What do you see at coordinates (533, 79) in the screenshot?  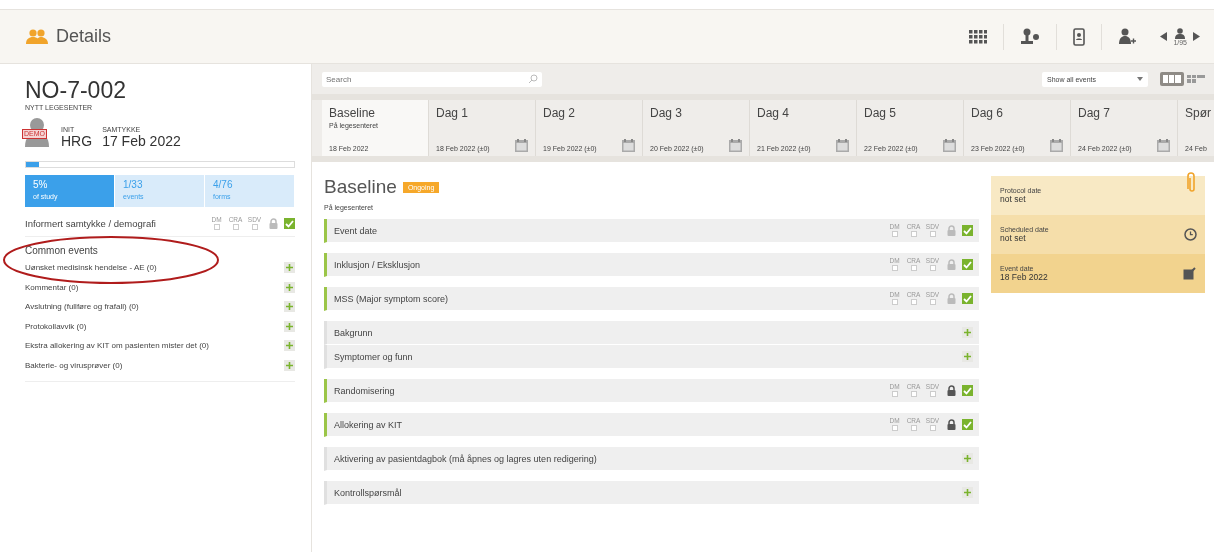 I see `search-icon` at bounding box center [533, 79].